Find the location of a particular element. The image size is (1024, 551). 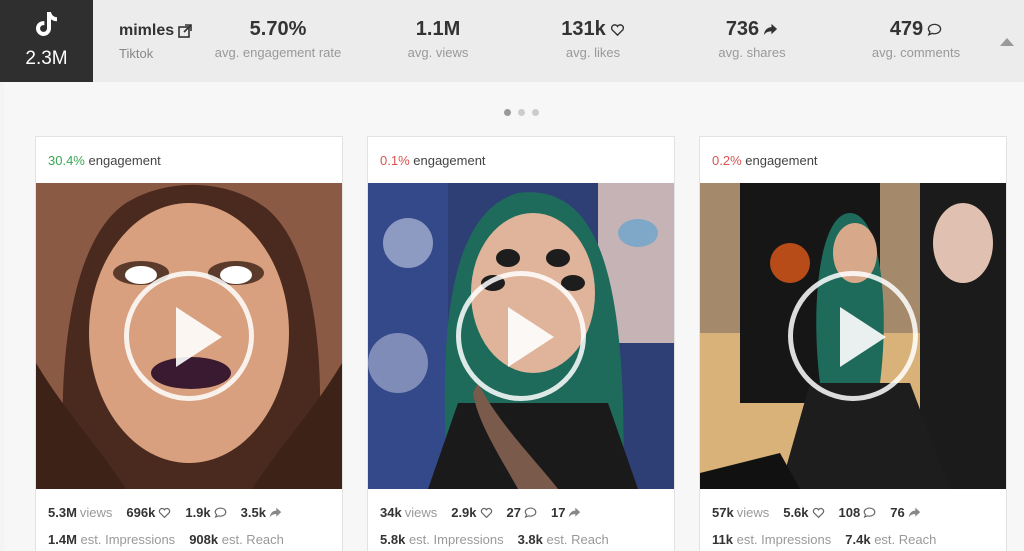

tiktok-logo-icon is located at coordinates (46, 24).